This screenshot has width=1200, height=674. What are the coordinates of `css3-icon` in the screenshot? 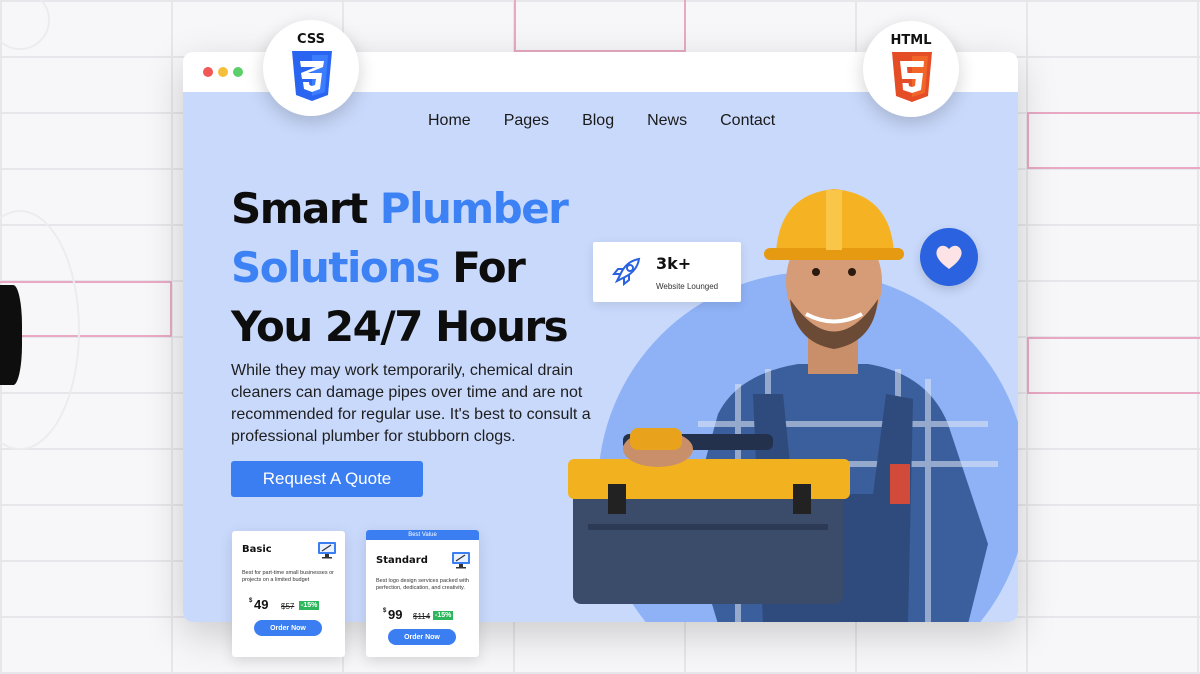 It's located at (312, 76).